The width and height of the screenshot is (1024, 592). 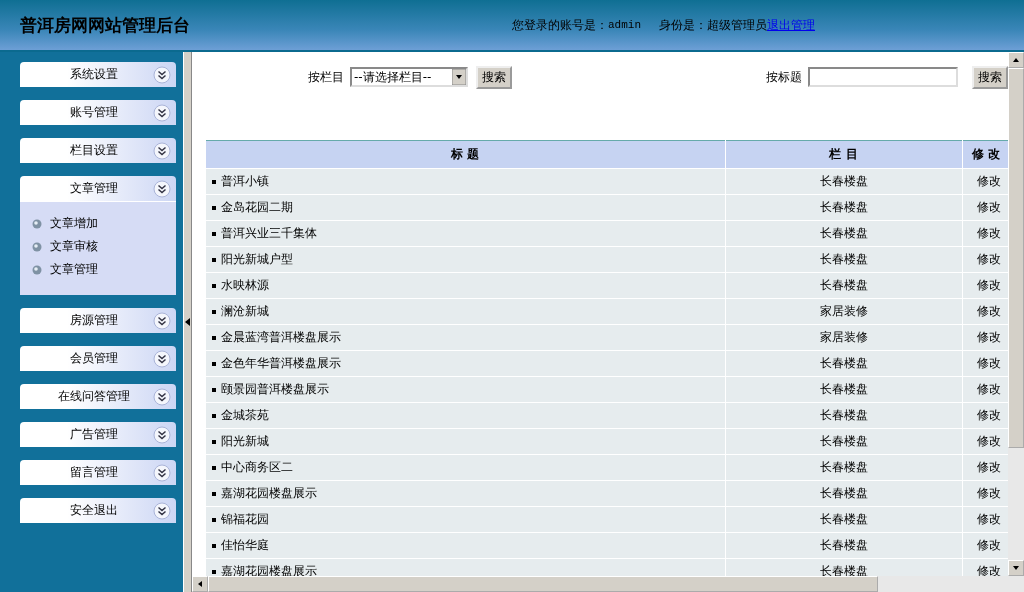 What do you see at coordinates (465, 285) in the screenshot?
I see `title-cell: 水映林源` at bounding box center [465, 285].